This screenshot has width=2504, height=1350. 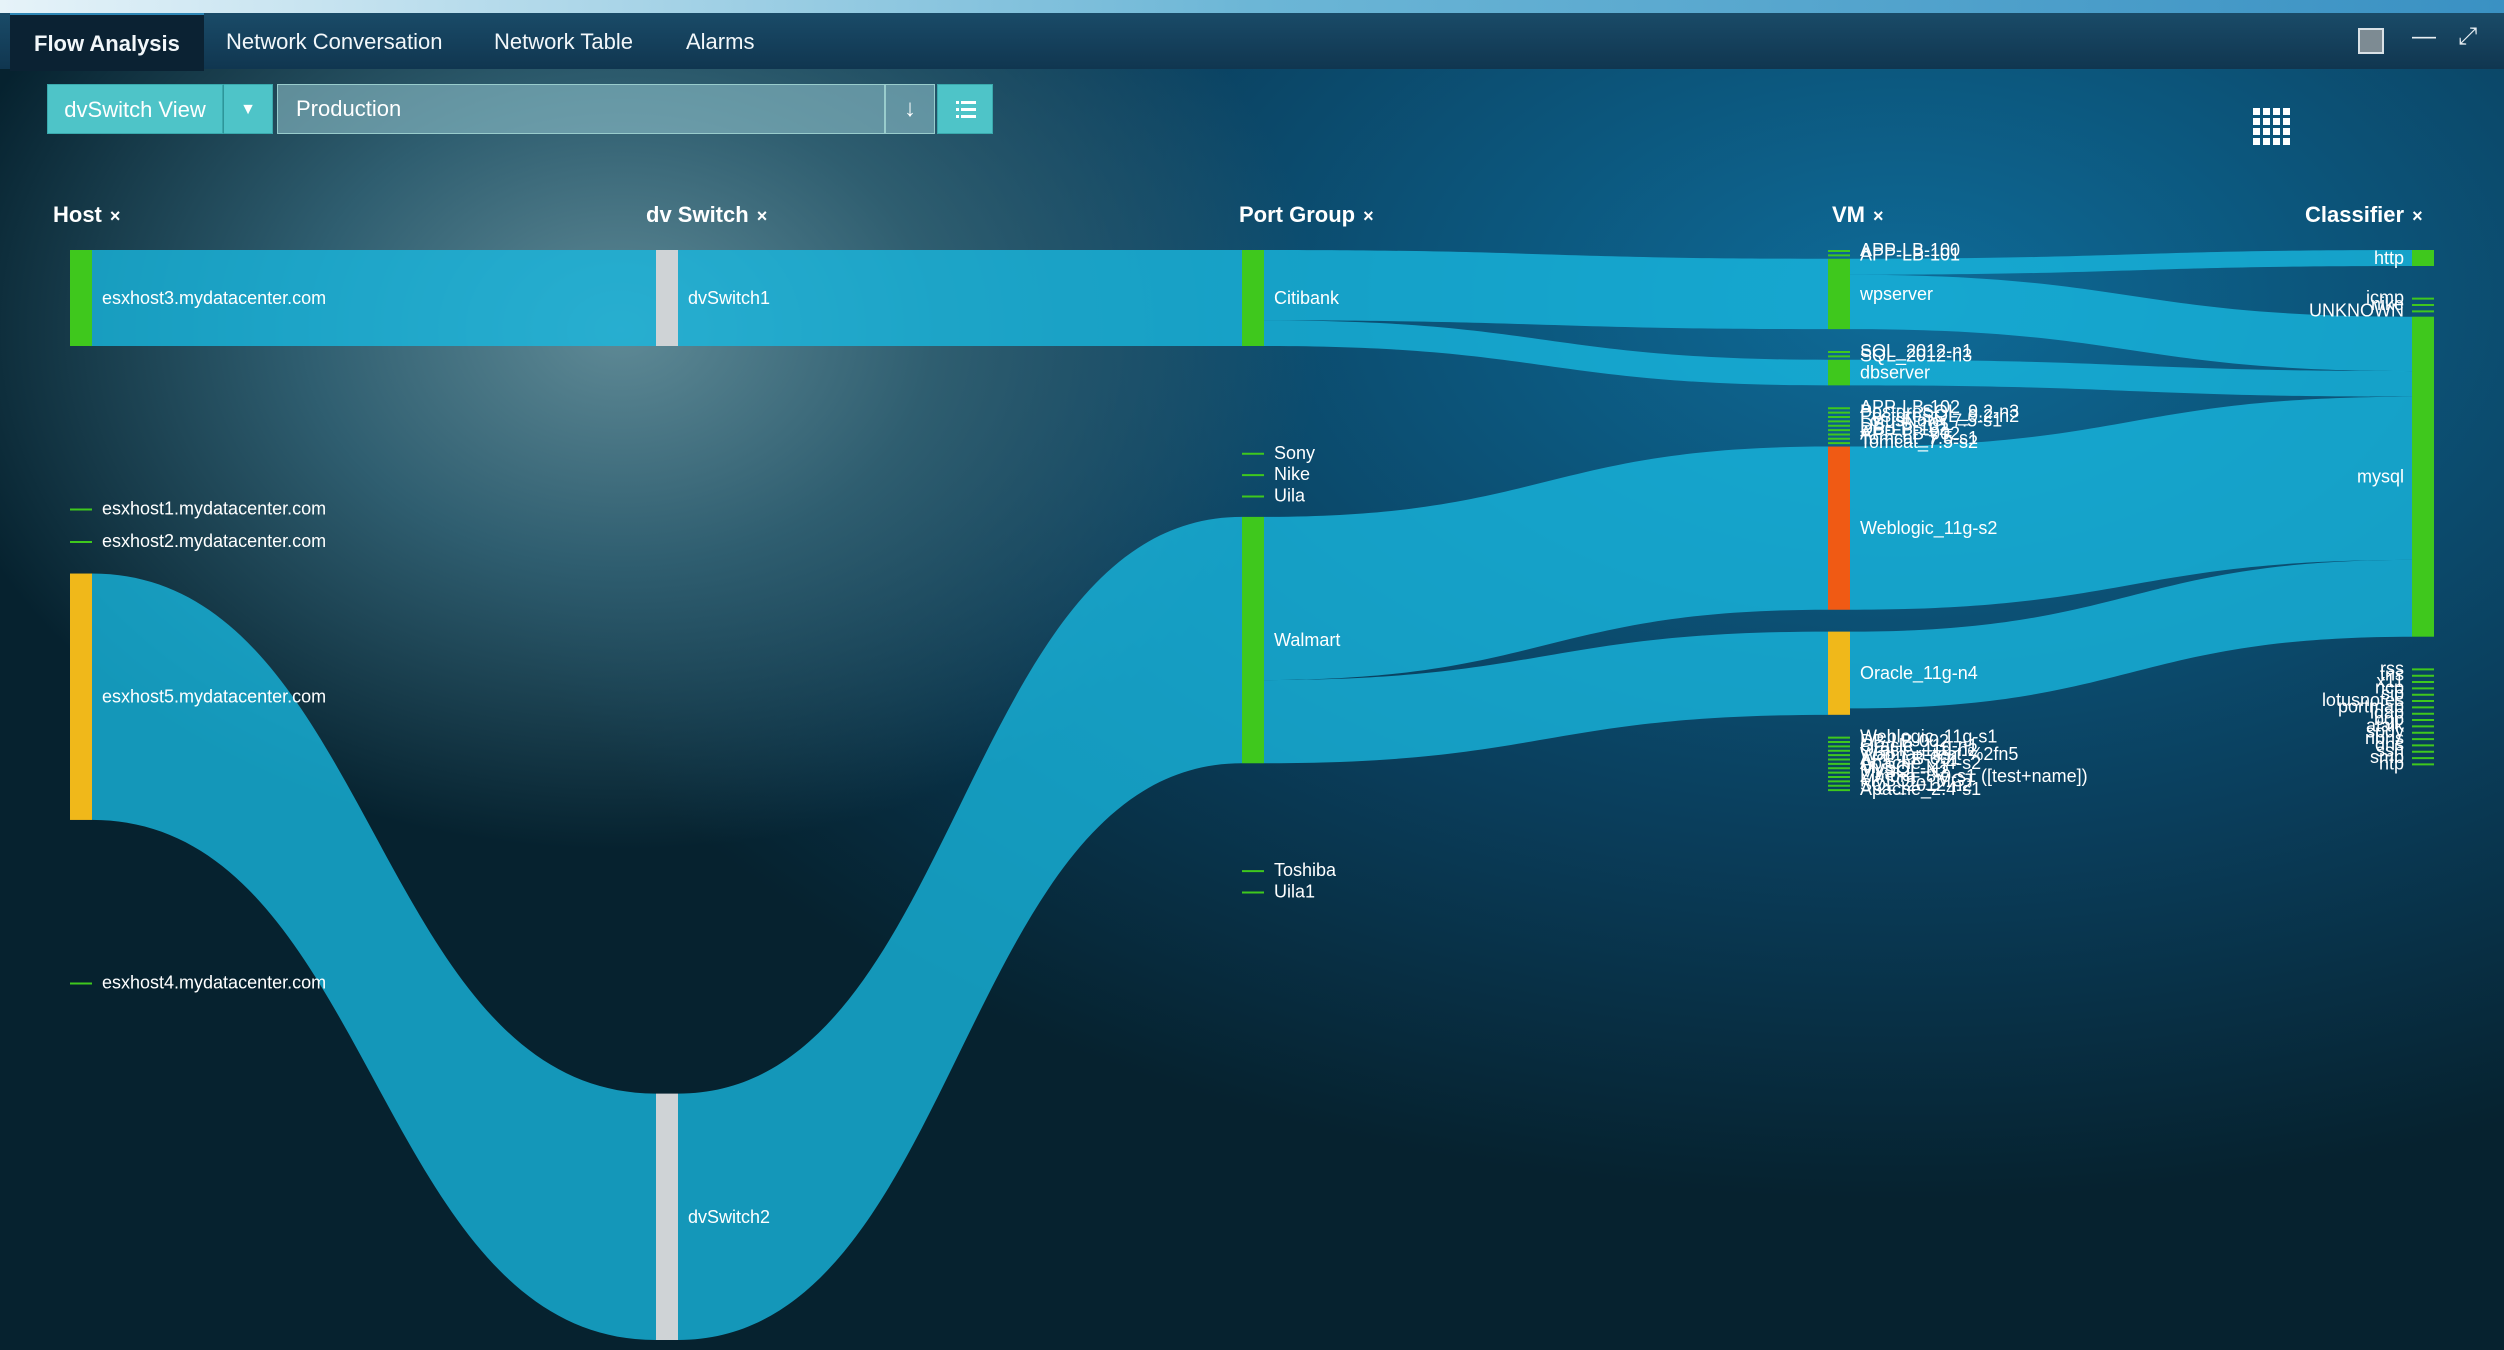 I want to click on node-vm-dbserver: dbserver, so click(x=1879, y=372).